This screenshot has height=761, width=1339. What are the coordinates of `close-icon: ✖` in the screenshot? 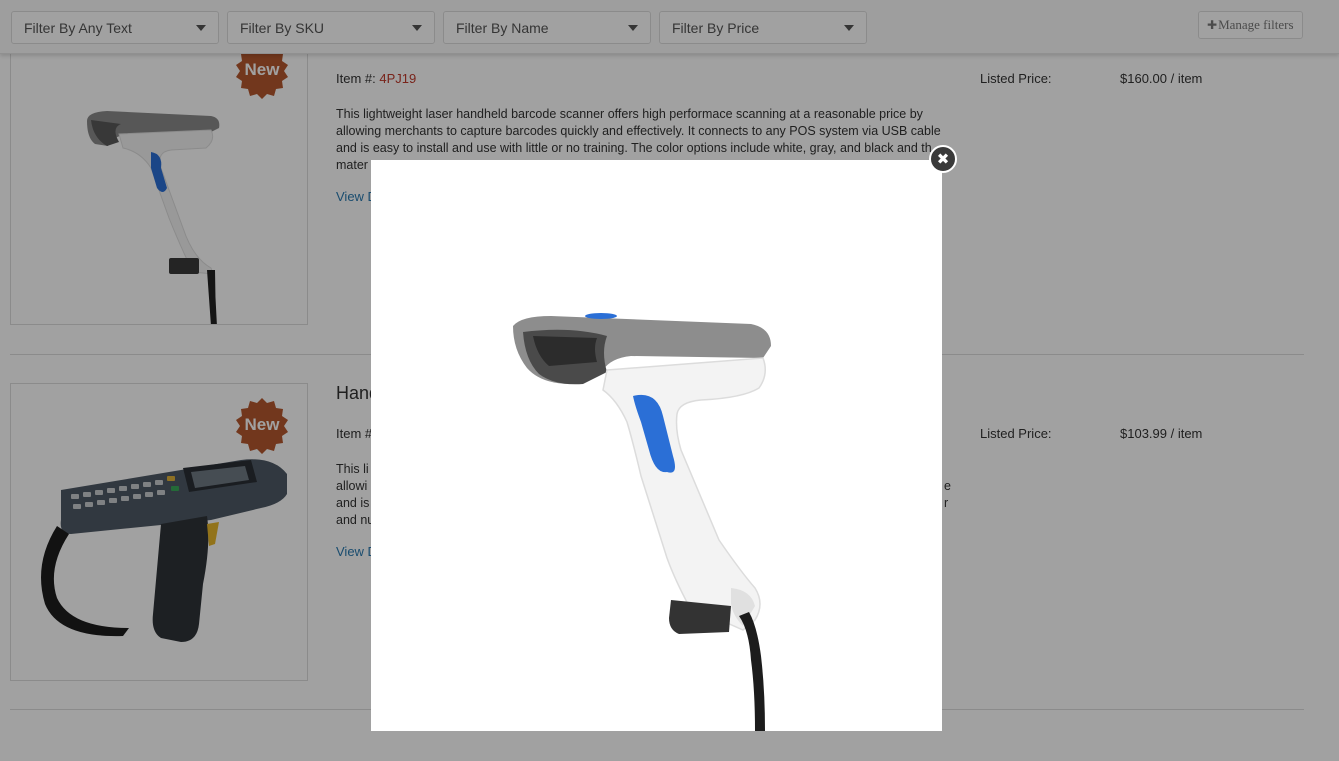 It's located at (943, 159).